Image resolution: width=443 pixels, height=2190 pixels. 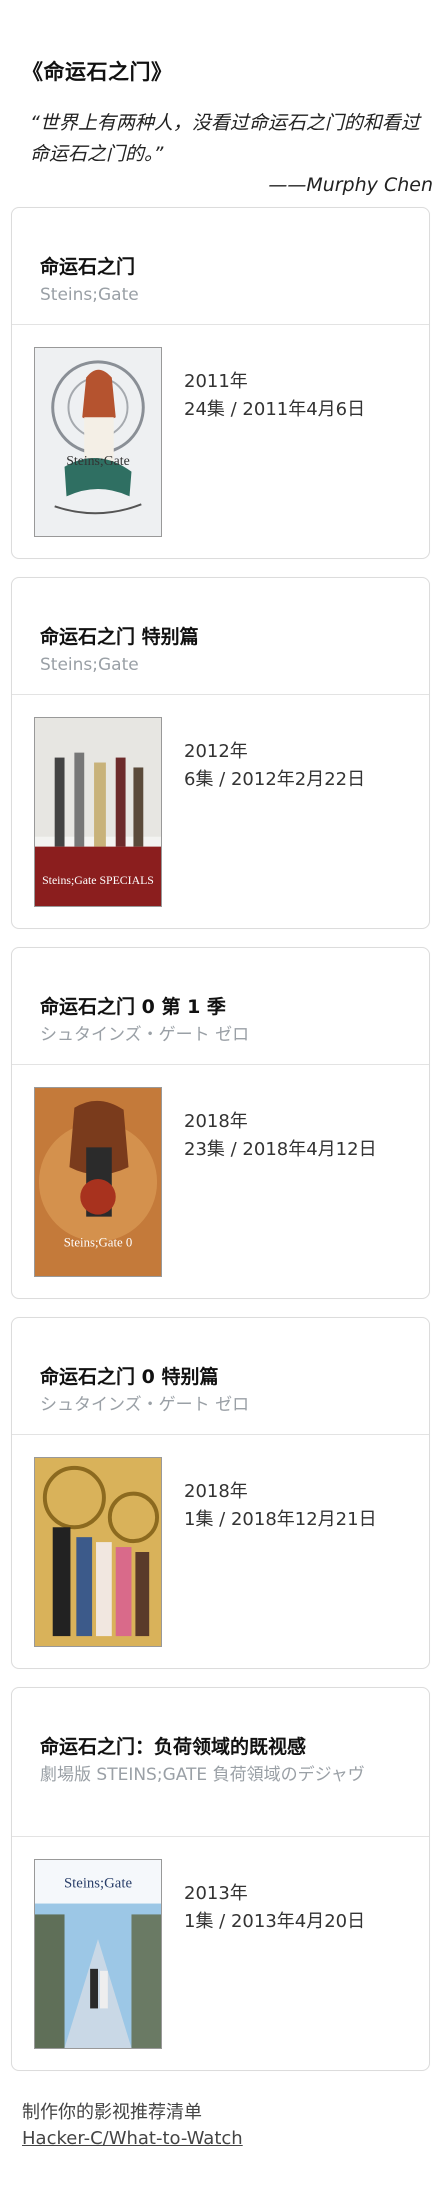 What do you see at coordinates (275, 1921) in the screenshot?
I see `episodes-date: 1集 / 2013年4月20日` at bounding box center [275, 1921].